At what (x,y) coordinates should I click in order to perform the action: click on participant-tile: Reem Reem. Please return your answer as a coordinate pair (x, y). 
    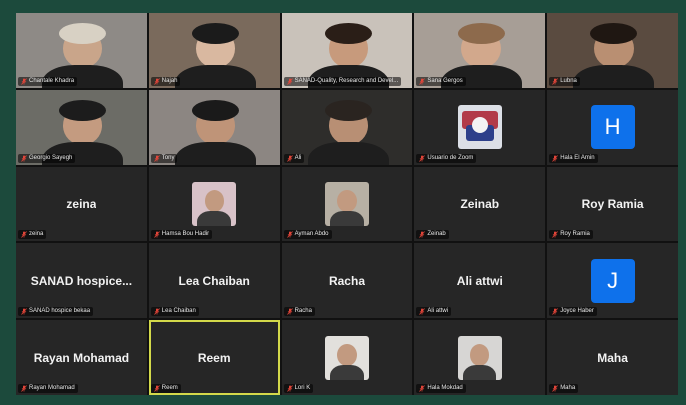
    Looking at the image, I should click on (214, 357).